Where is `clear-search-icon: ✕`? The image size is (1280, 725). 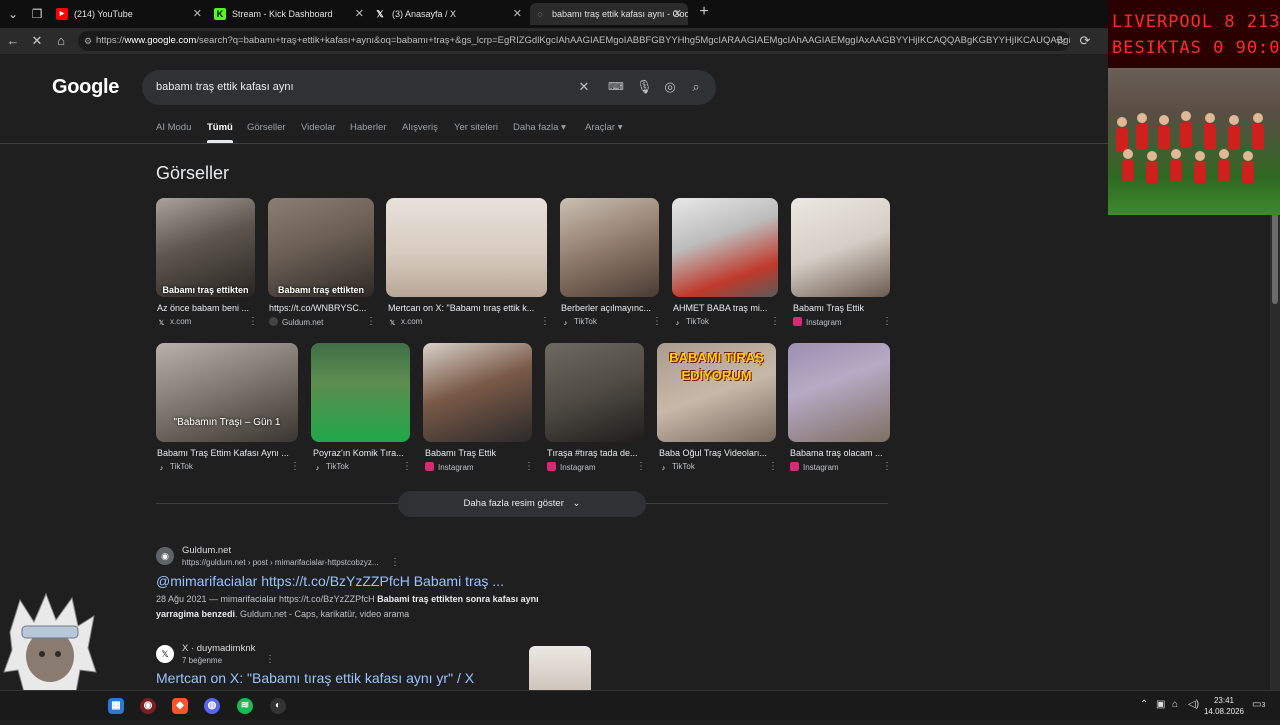 clear-search-icon: ✕ is located at coordinates (584, 87).